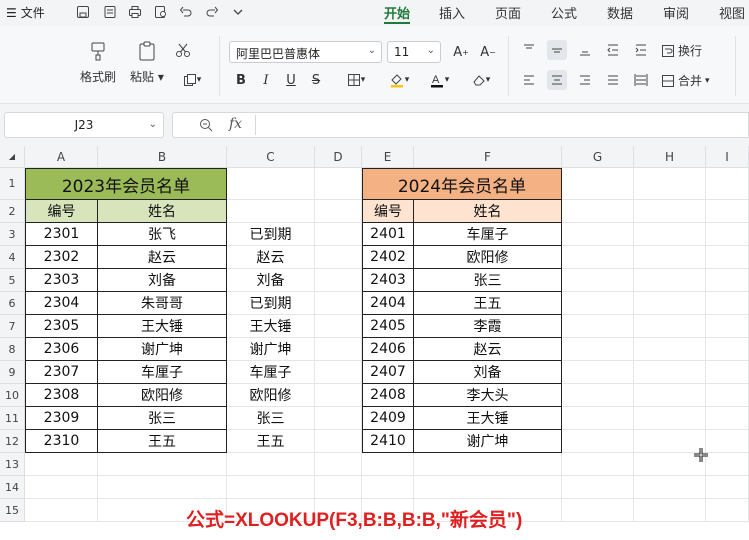  Describe the element at coordinates (235, 124) in the screenshot. I see `fx-icon: fx` at that location.